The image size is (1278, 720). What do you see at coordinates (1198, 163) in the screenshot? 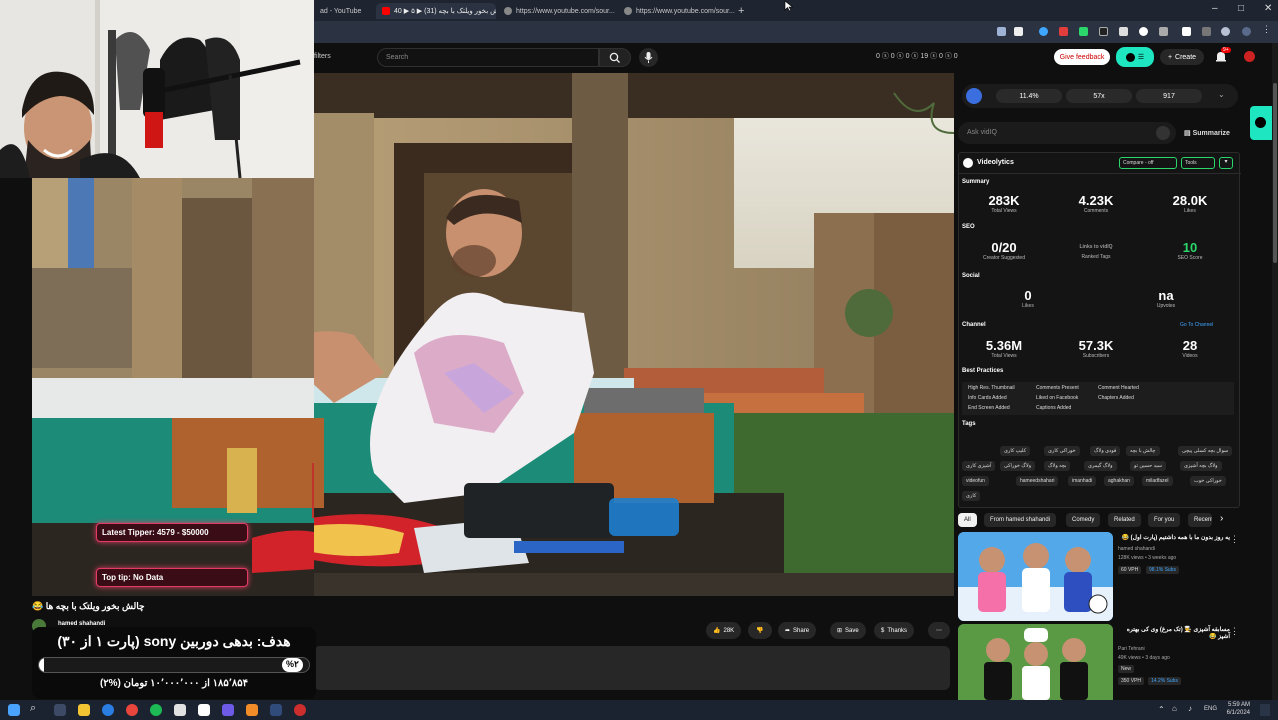
I see `tools-dropdown: Tools` at bounding box center [1198, 163].